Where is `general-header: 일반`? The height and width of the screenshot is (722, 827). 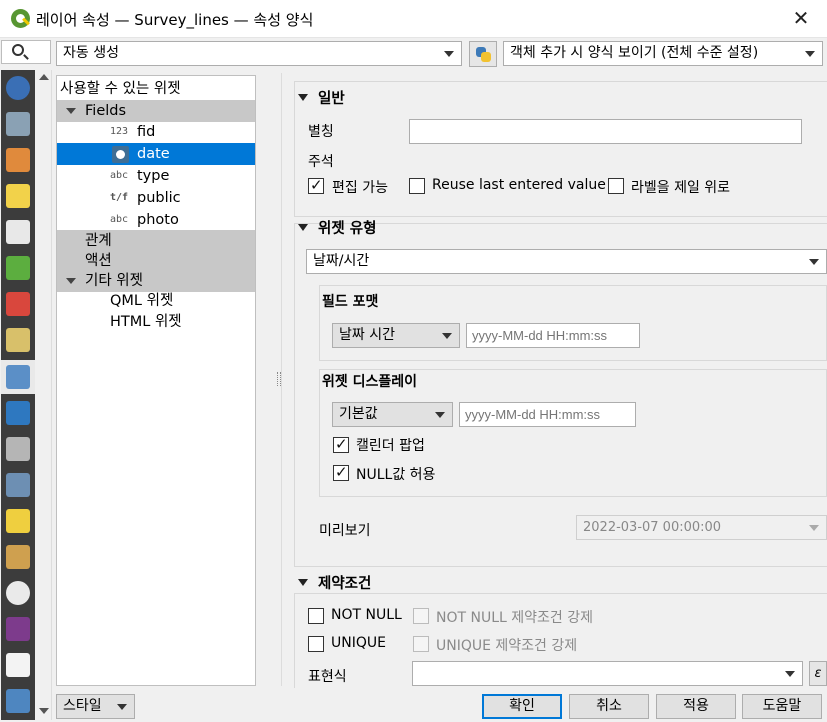 general-header: 일반 is located at coordinates (321, 97).